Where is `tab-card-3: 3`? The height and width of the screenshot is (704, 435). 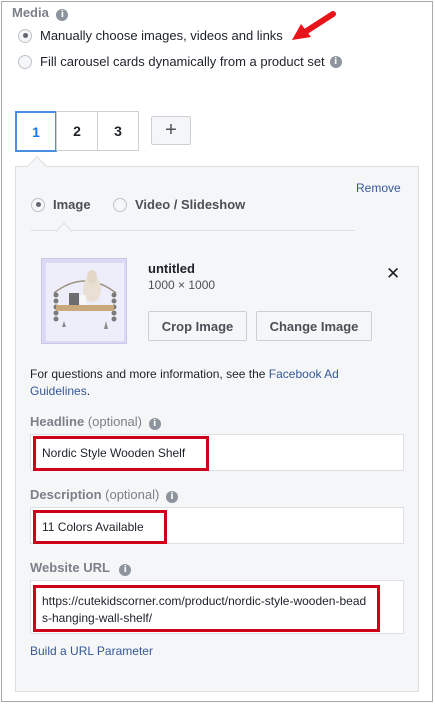
tab-card-3: 3 is located at coordinates (118, 131).